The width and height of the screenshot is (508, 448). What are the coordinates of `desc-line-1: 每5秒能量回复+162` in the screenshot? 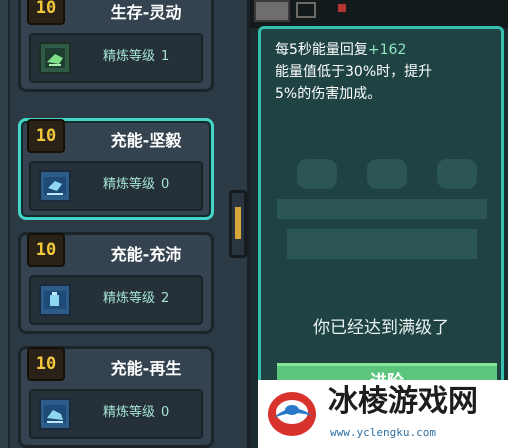 It's located at (388, 50).